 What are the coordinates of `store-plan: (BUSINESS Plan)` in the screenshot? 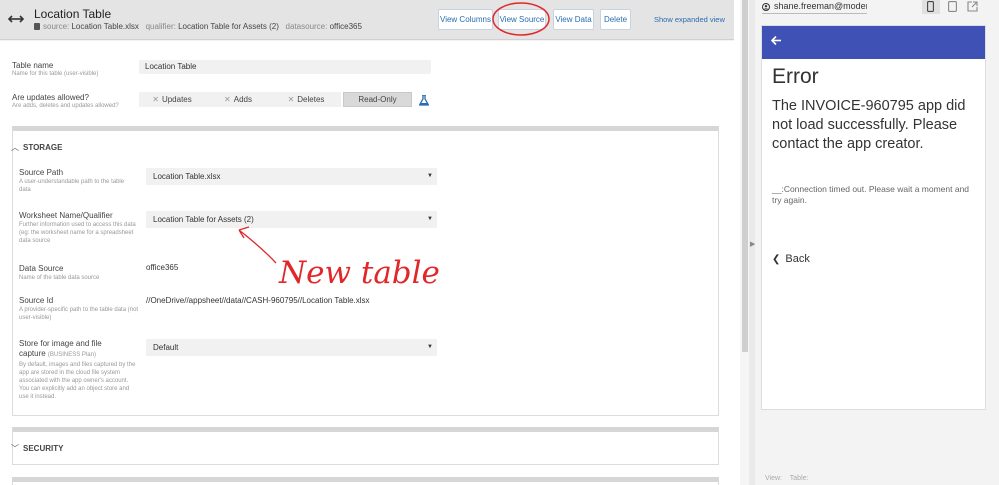 It's located at (71, 355).